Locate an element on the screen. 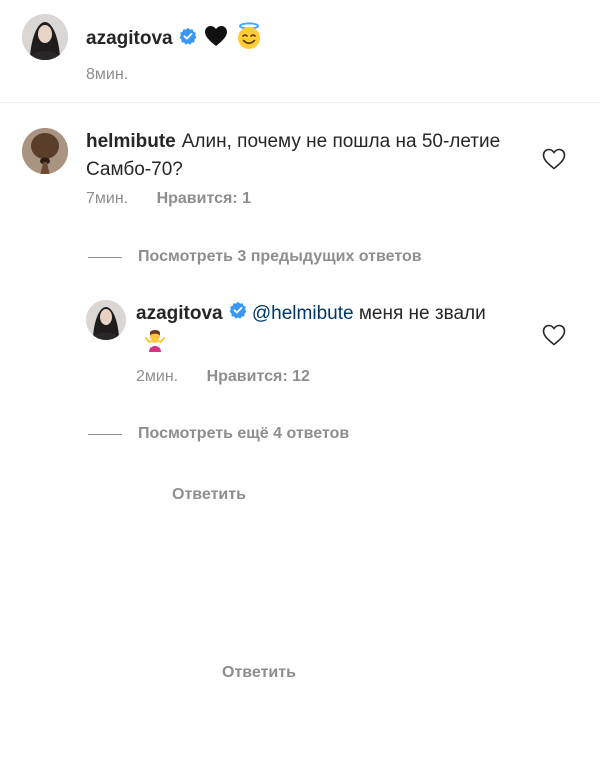  smiling-face-with-halo-icon is located at coordinates (249, 38).